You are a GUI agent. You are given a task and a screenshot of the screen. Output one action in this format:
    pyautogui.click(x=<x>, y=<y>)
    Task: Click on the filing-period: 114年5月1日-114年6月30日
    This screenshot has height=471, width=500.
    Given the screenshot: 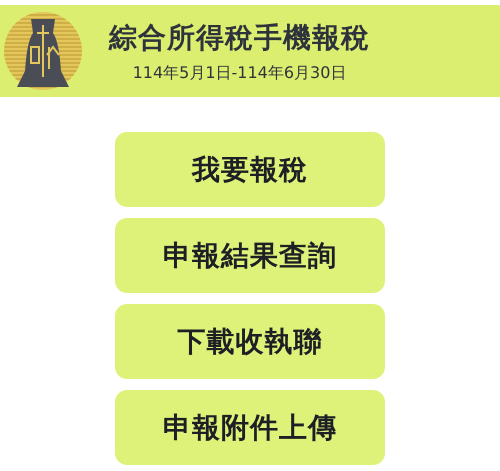 What is the action you would take?
    pyautogui.click(x=239, y=73)
    